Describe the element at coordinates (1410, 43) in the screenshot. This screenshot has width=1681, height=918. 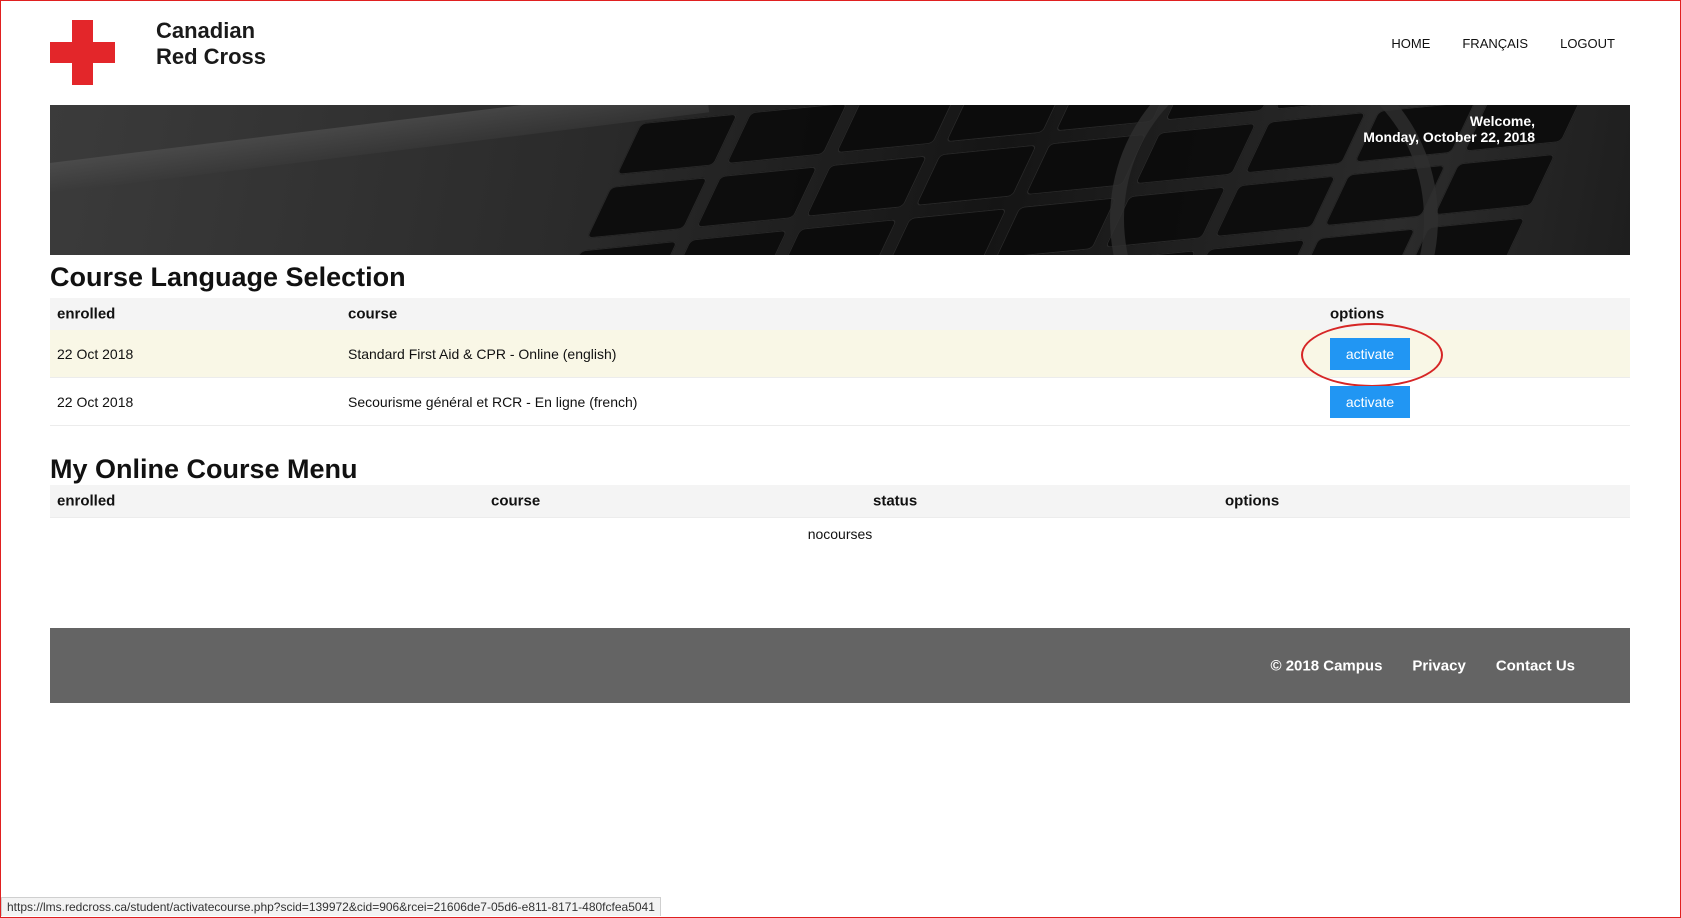
I see `nav-home-link: HOME` at that location.